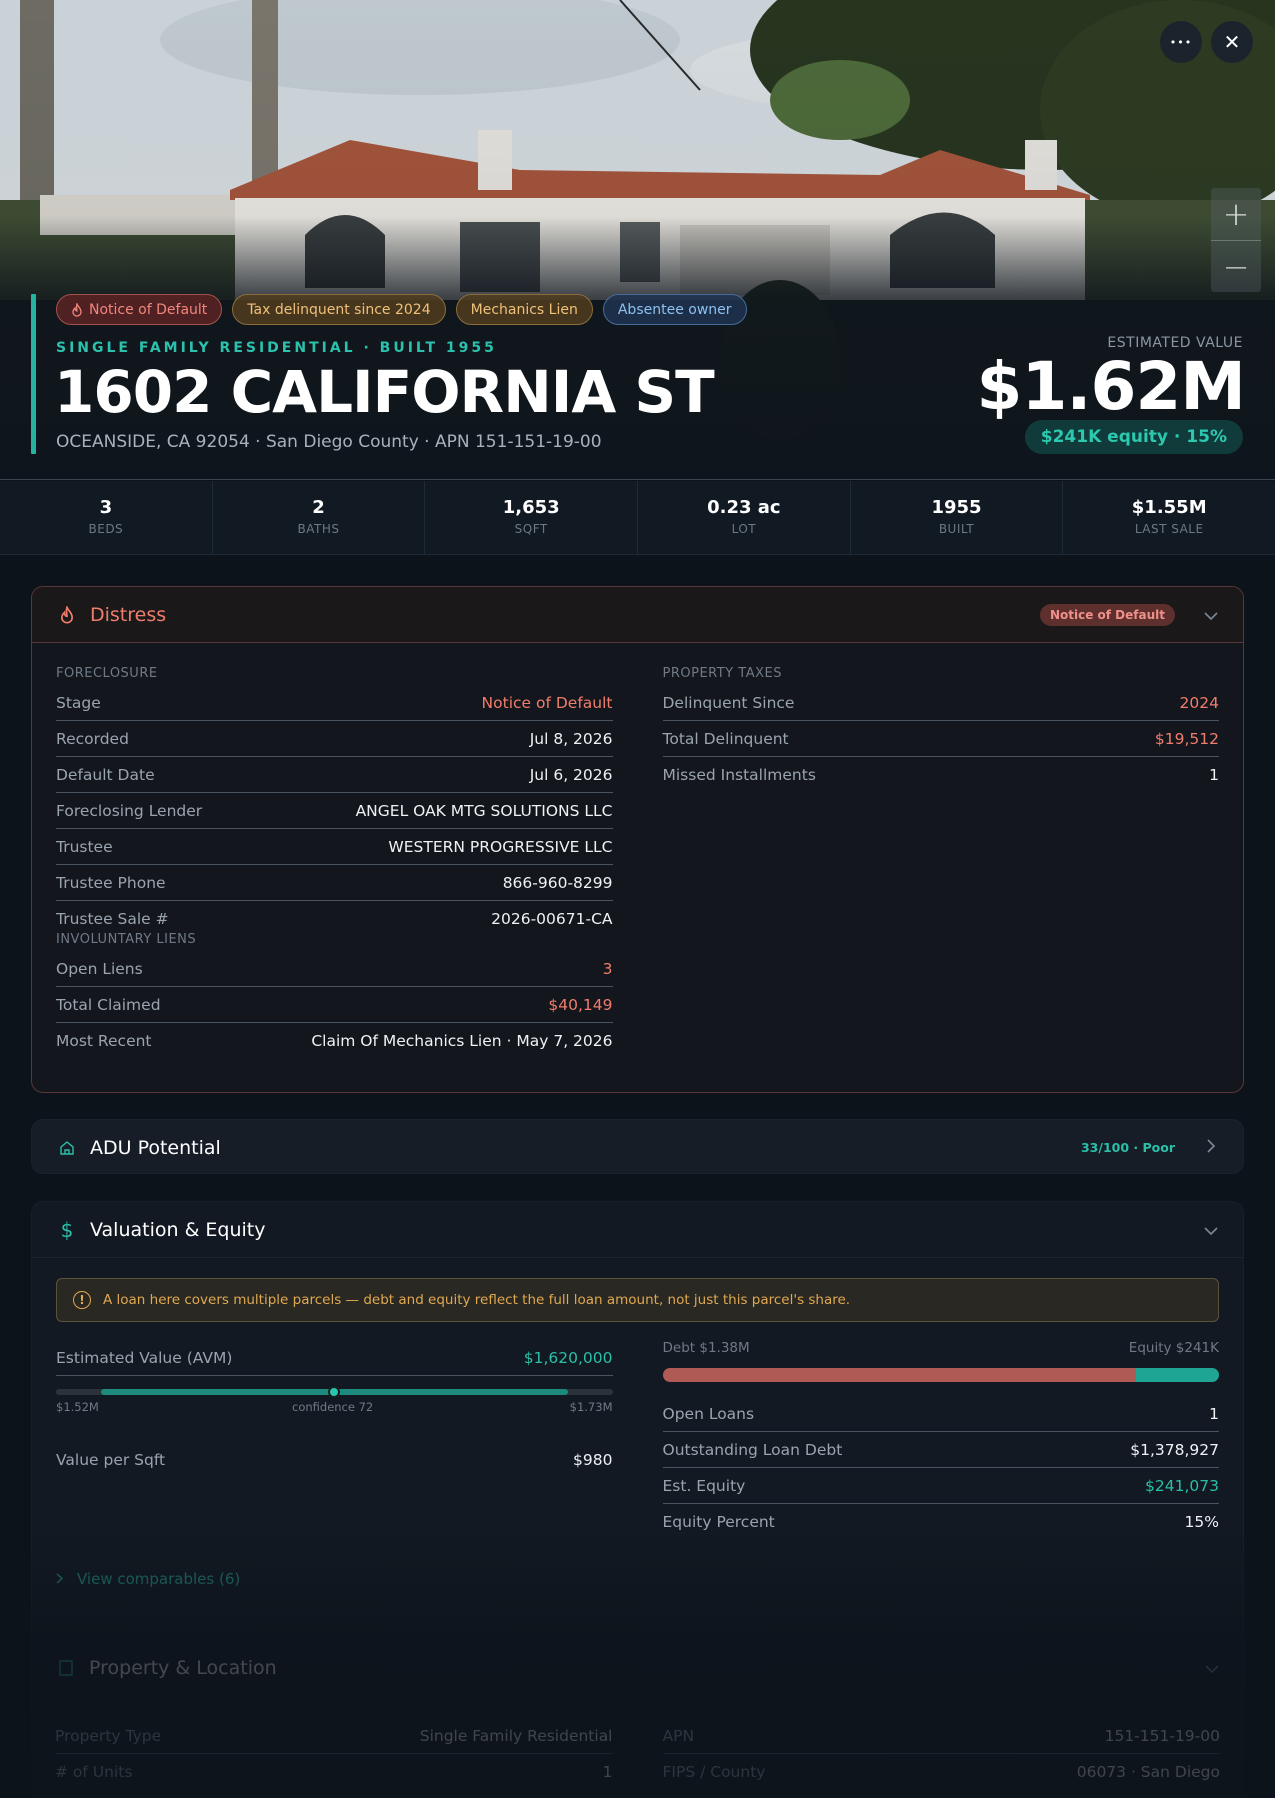  I want to click on stat-value: 3, so click(106, 507).